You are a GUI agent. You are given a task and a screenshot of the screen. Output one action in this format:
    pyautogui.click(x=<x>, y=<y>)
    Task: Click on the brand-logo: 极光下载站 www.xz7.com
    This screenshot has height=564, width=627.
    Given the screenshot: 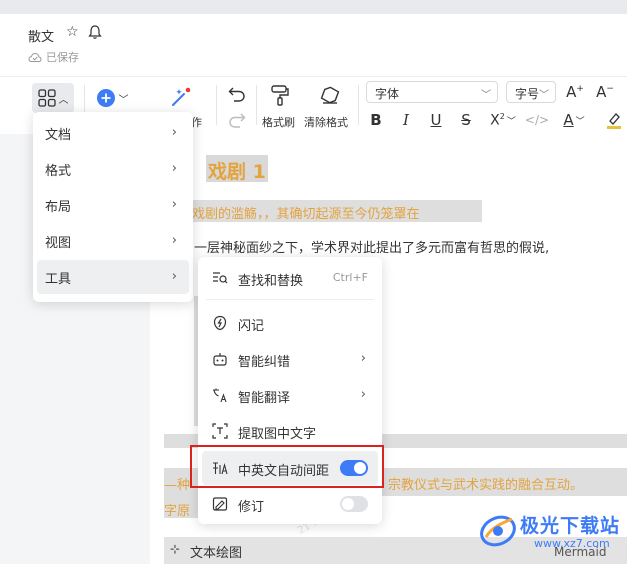 What is the action you would take?
    pyautogui.click(x=552, y=532)
    